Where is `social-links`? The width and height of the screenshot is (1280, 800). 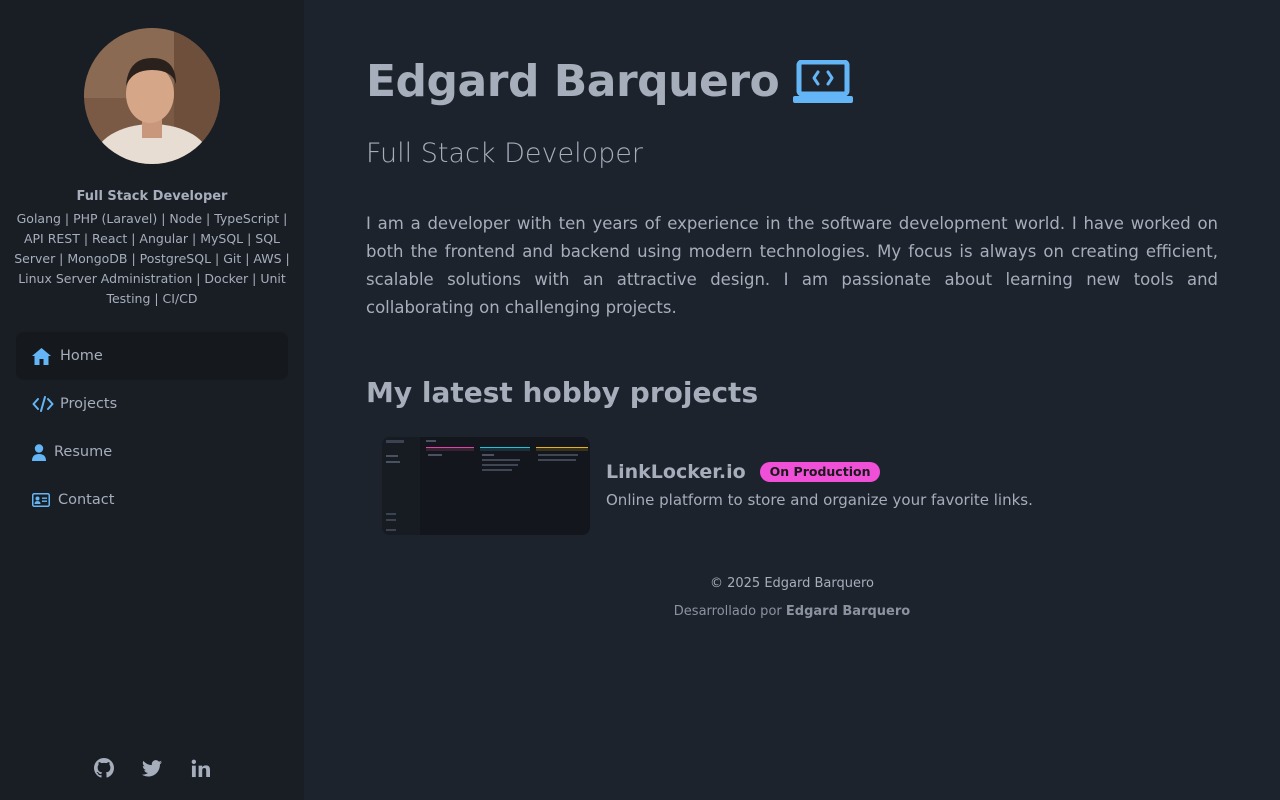 social-links is located at coordinates (152, 768).